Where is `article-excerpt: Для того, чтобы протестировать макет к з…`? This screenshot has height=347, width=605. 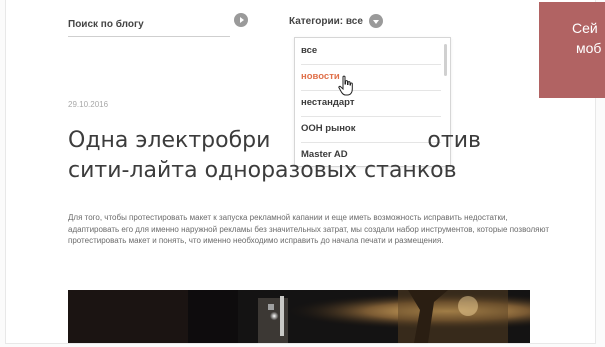
article-excerpt: Для того, чтобы протестировать макет к з… is located at coordinates (308, 229).